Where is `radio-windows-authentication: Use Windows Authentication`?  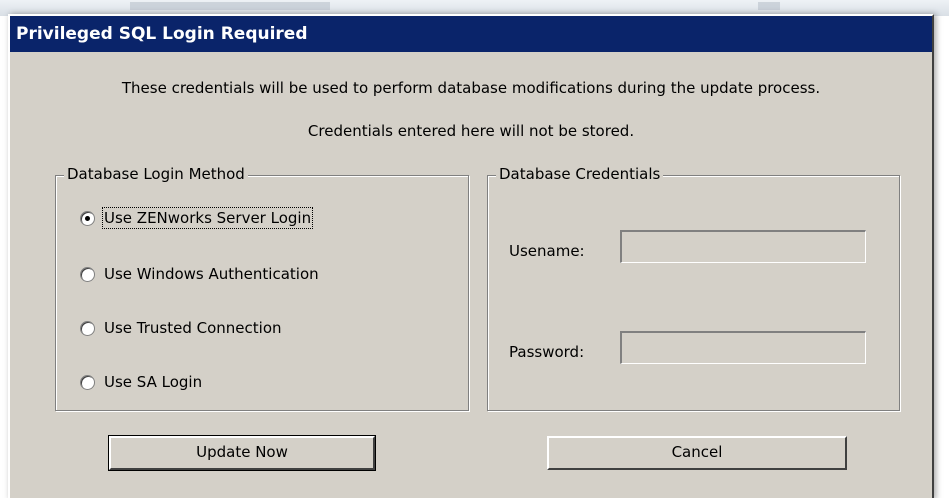 radio-windows-authentication: Use Windows Authentication is located at coordinates (199, 274).